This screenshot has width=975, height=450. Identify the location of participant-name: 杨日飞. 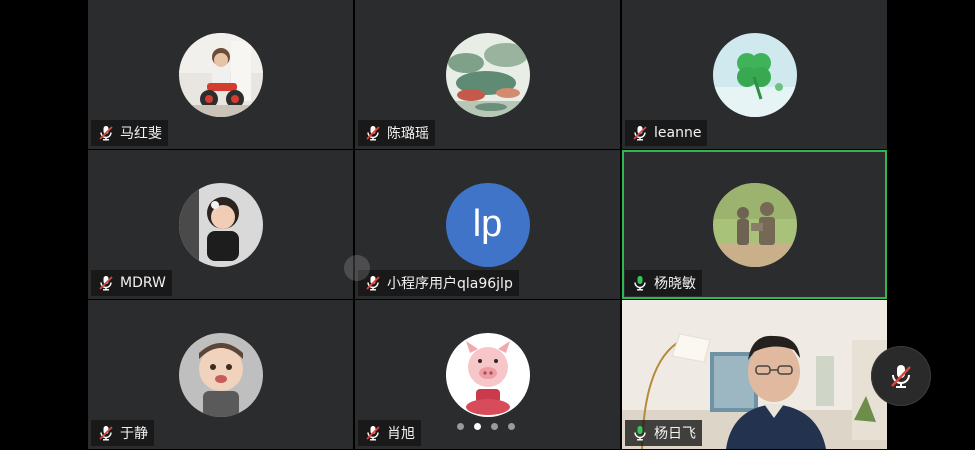
(675, 434).